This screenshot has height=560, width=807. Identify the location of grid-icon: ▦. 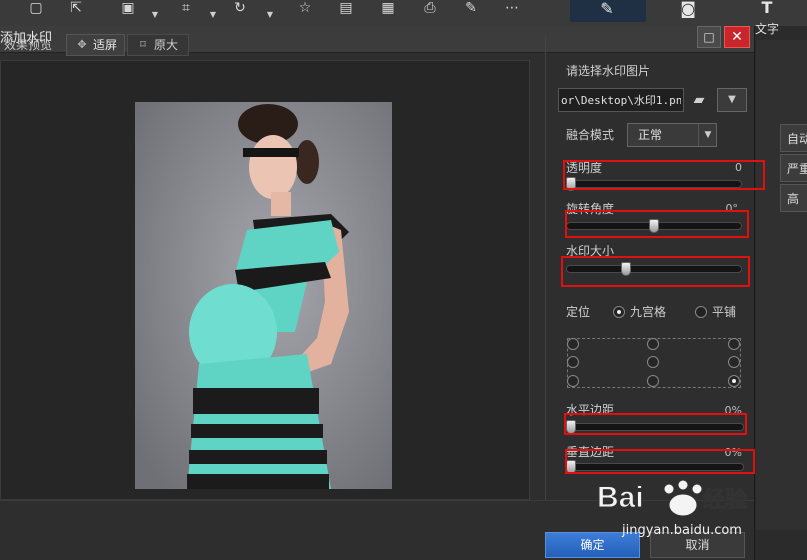
(388, 8).